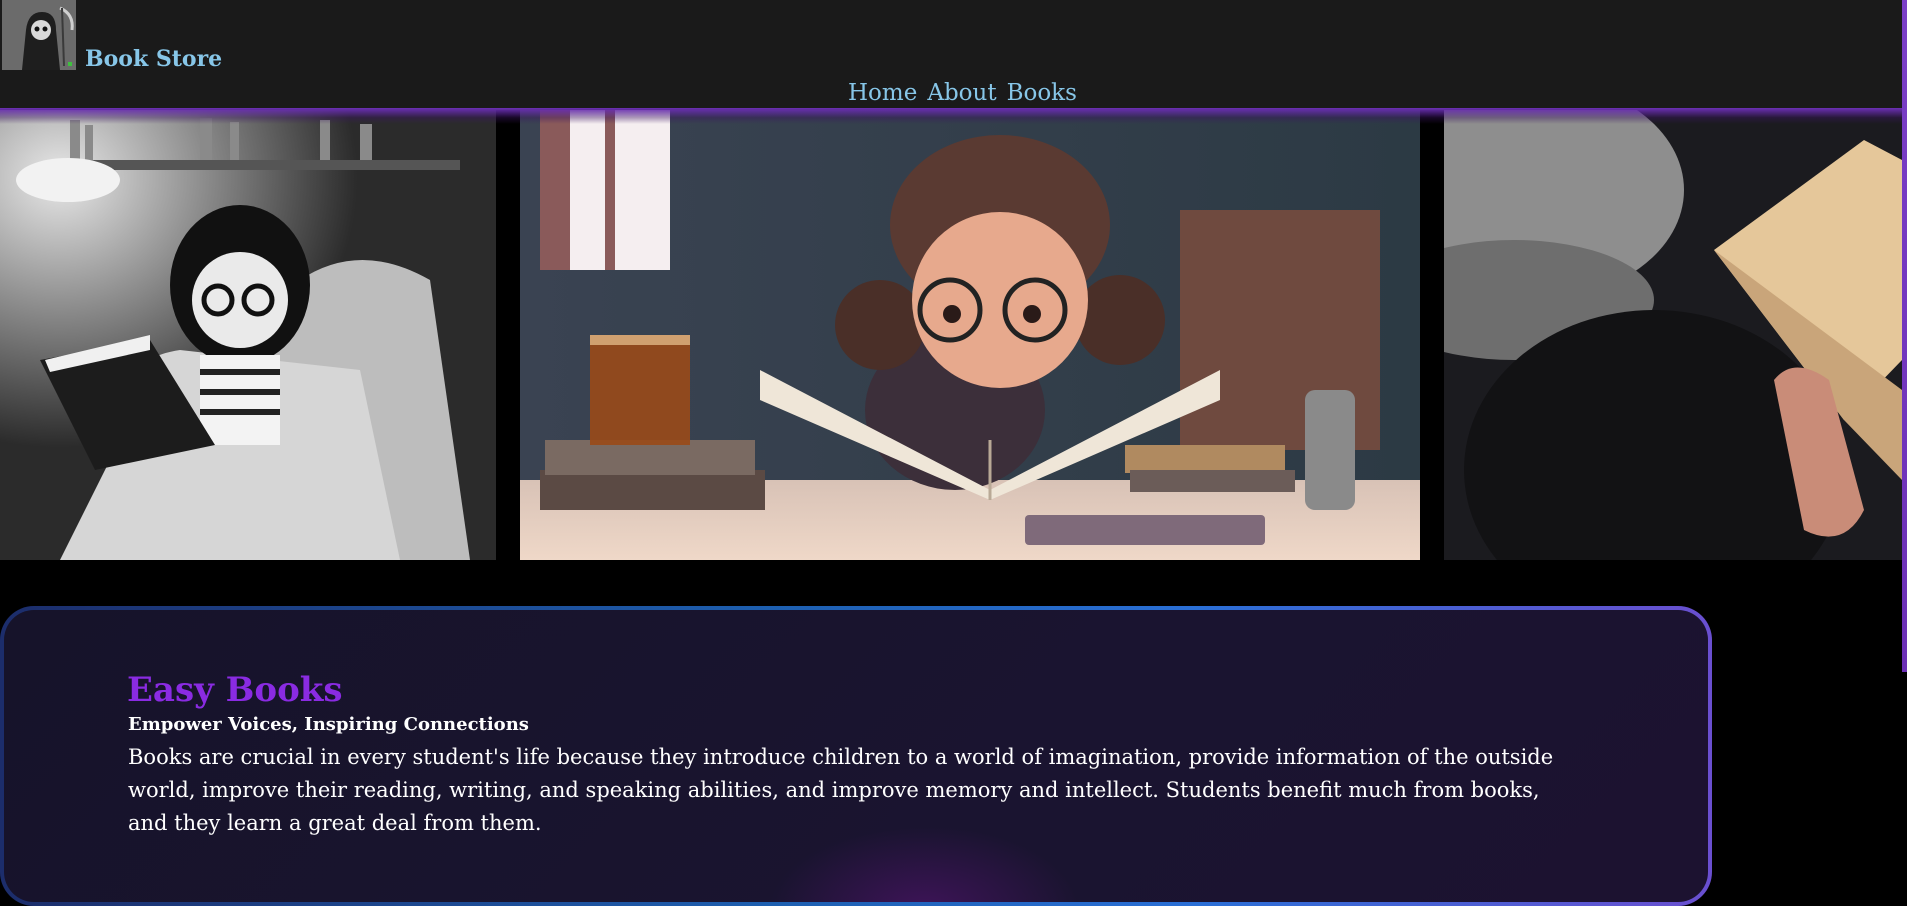 The height and width of the screenshot is (906, 1907). I want to click on hero-top-glow, so click(951, 116).